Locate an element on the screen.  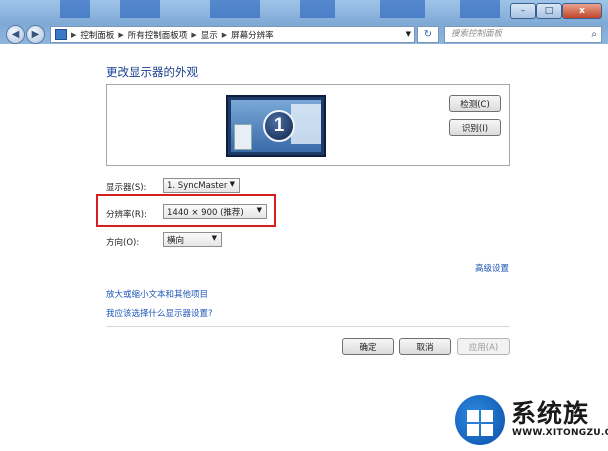
orientation-label: 方向(O): is located at coordinates (123, 243).